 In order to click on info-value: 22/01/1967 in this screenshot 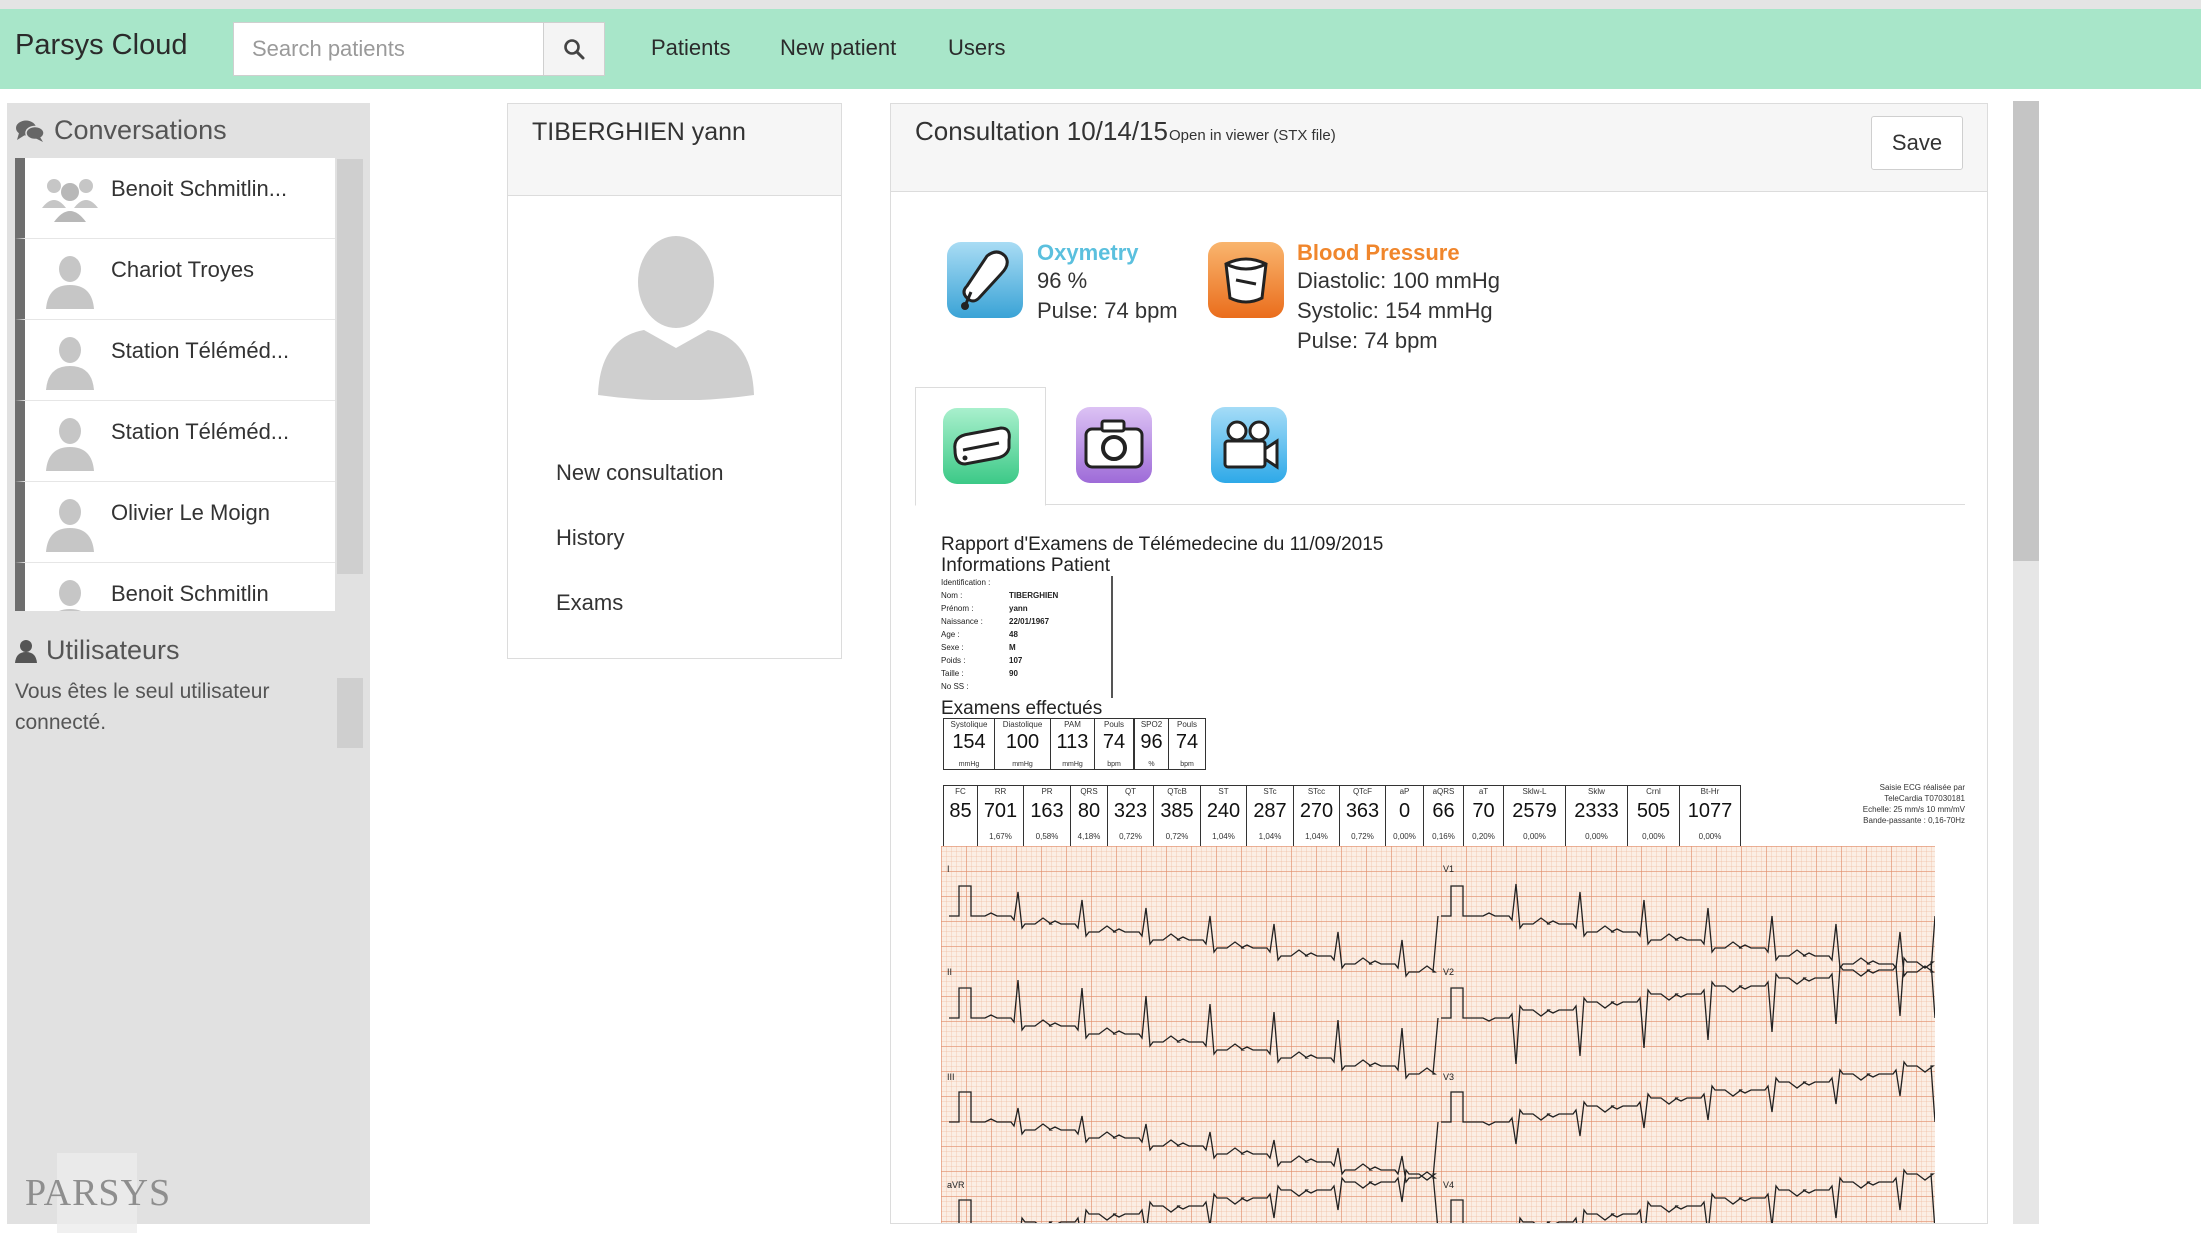, I will do `click(1029, 621)`.